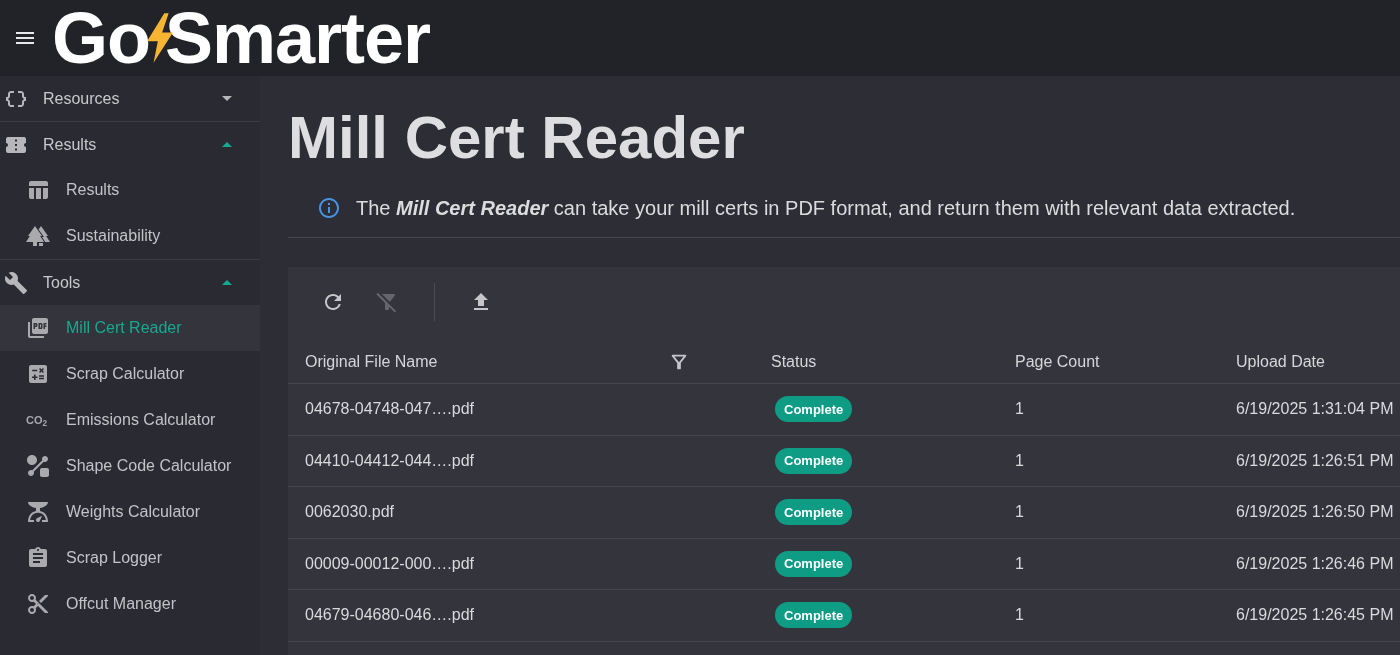  I want to click on table-cell: 6/19/2025 1:26:50 PM, so click(1315, 512).